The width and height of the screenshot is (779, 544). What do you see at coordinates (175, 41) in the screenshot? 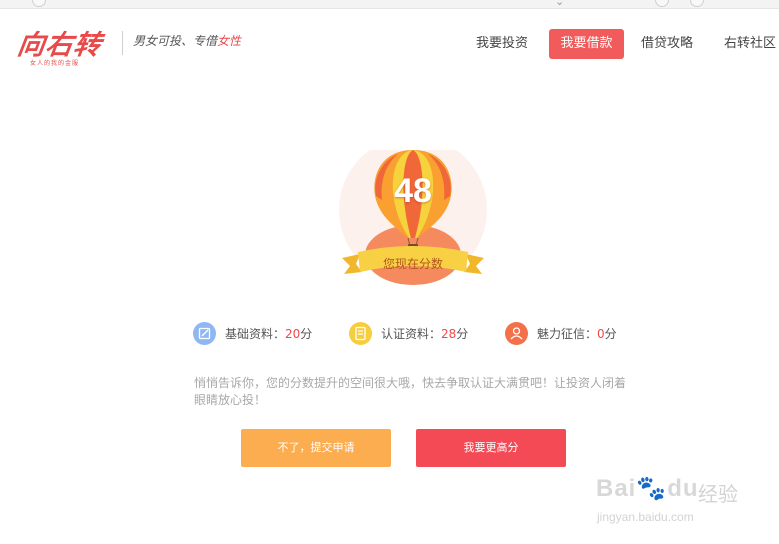
I see `slogan-text: 男女可投、专借` at bounding box center [175, 41].